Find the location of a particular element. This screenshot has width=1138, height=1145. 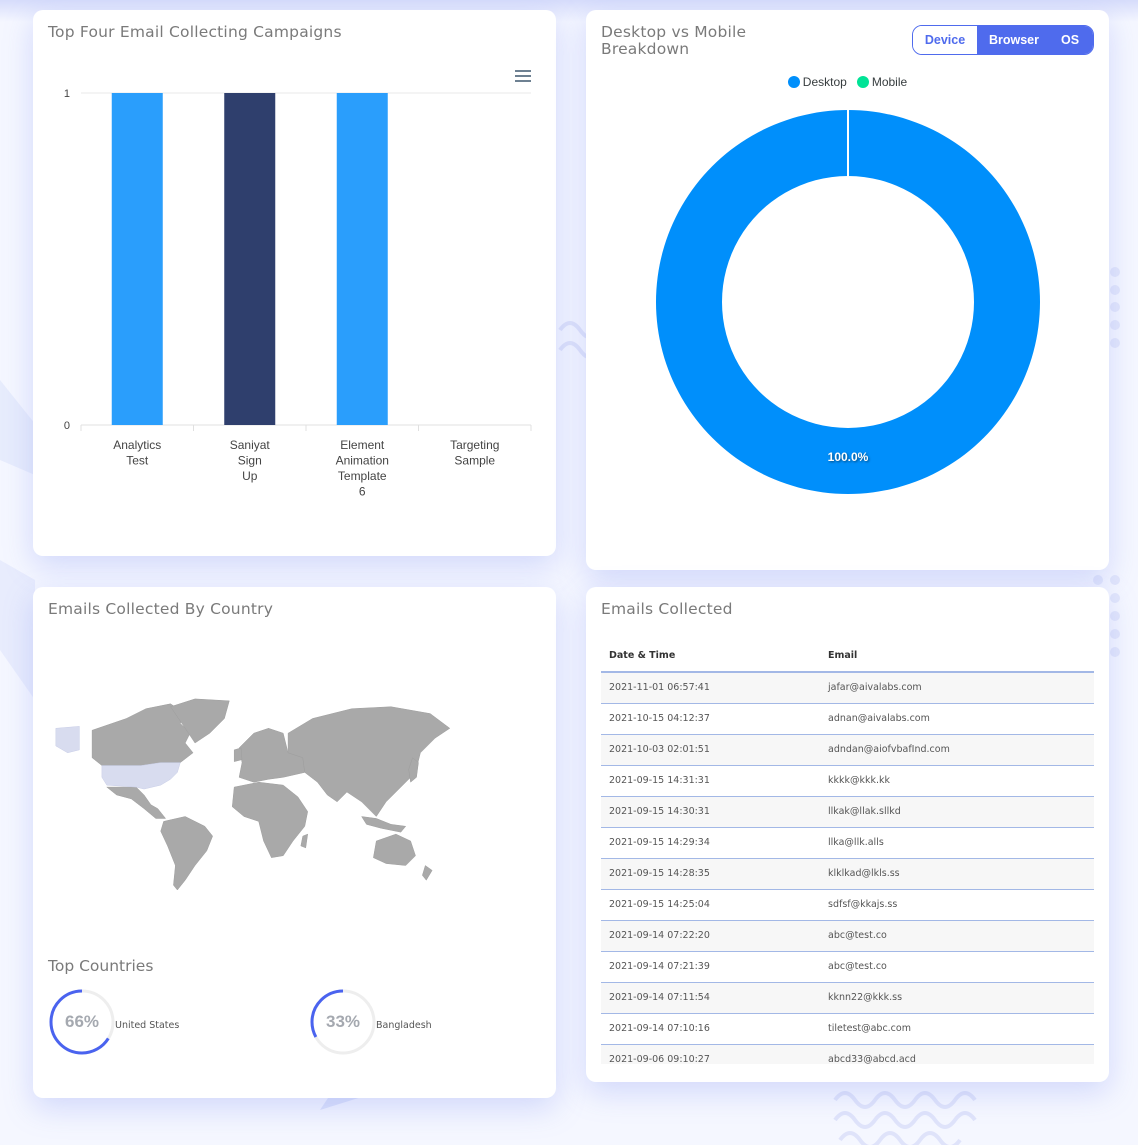

x-tick-label: Template is located at coordinates (362, 476).